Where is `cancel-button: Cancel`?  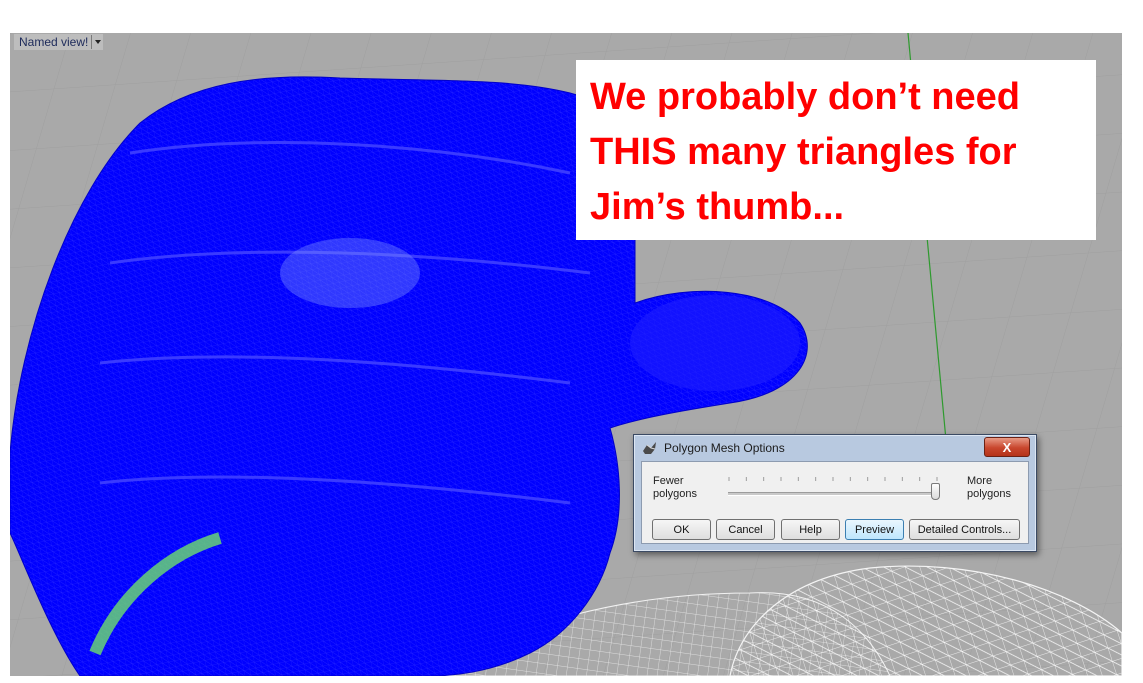
cancel-button: Cancel is located at coordinates (745, 529).